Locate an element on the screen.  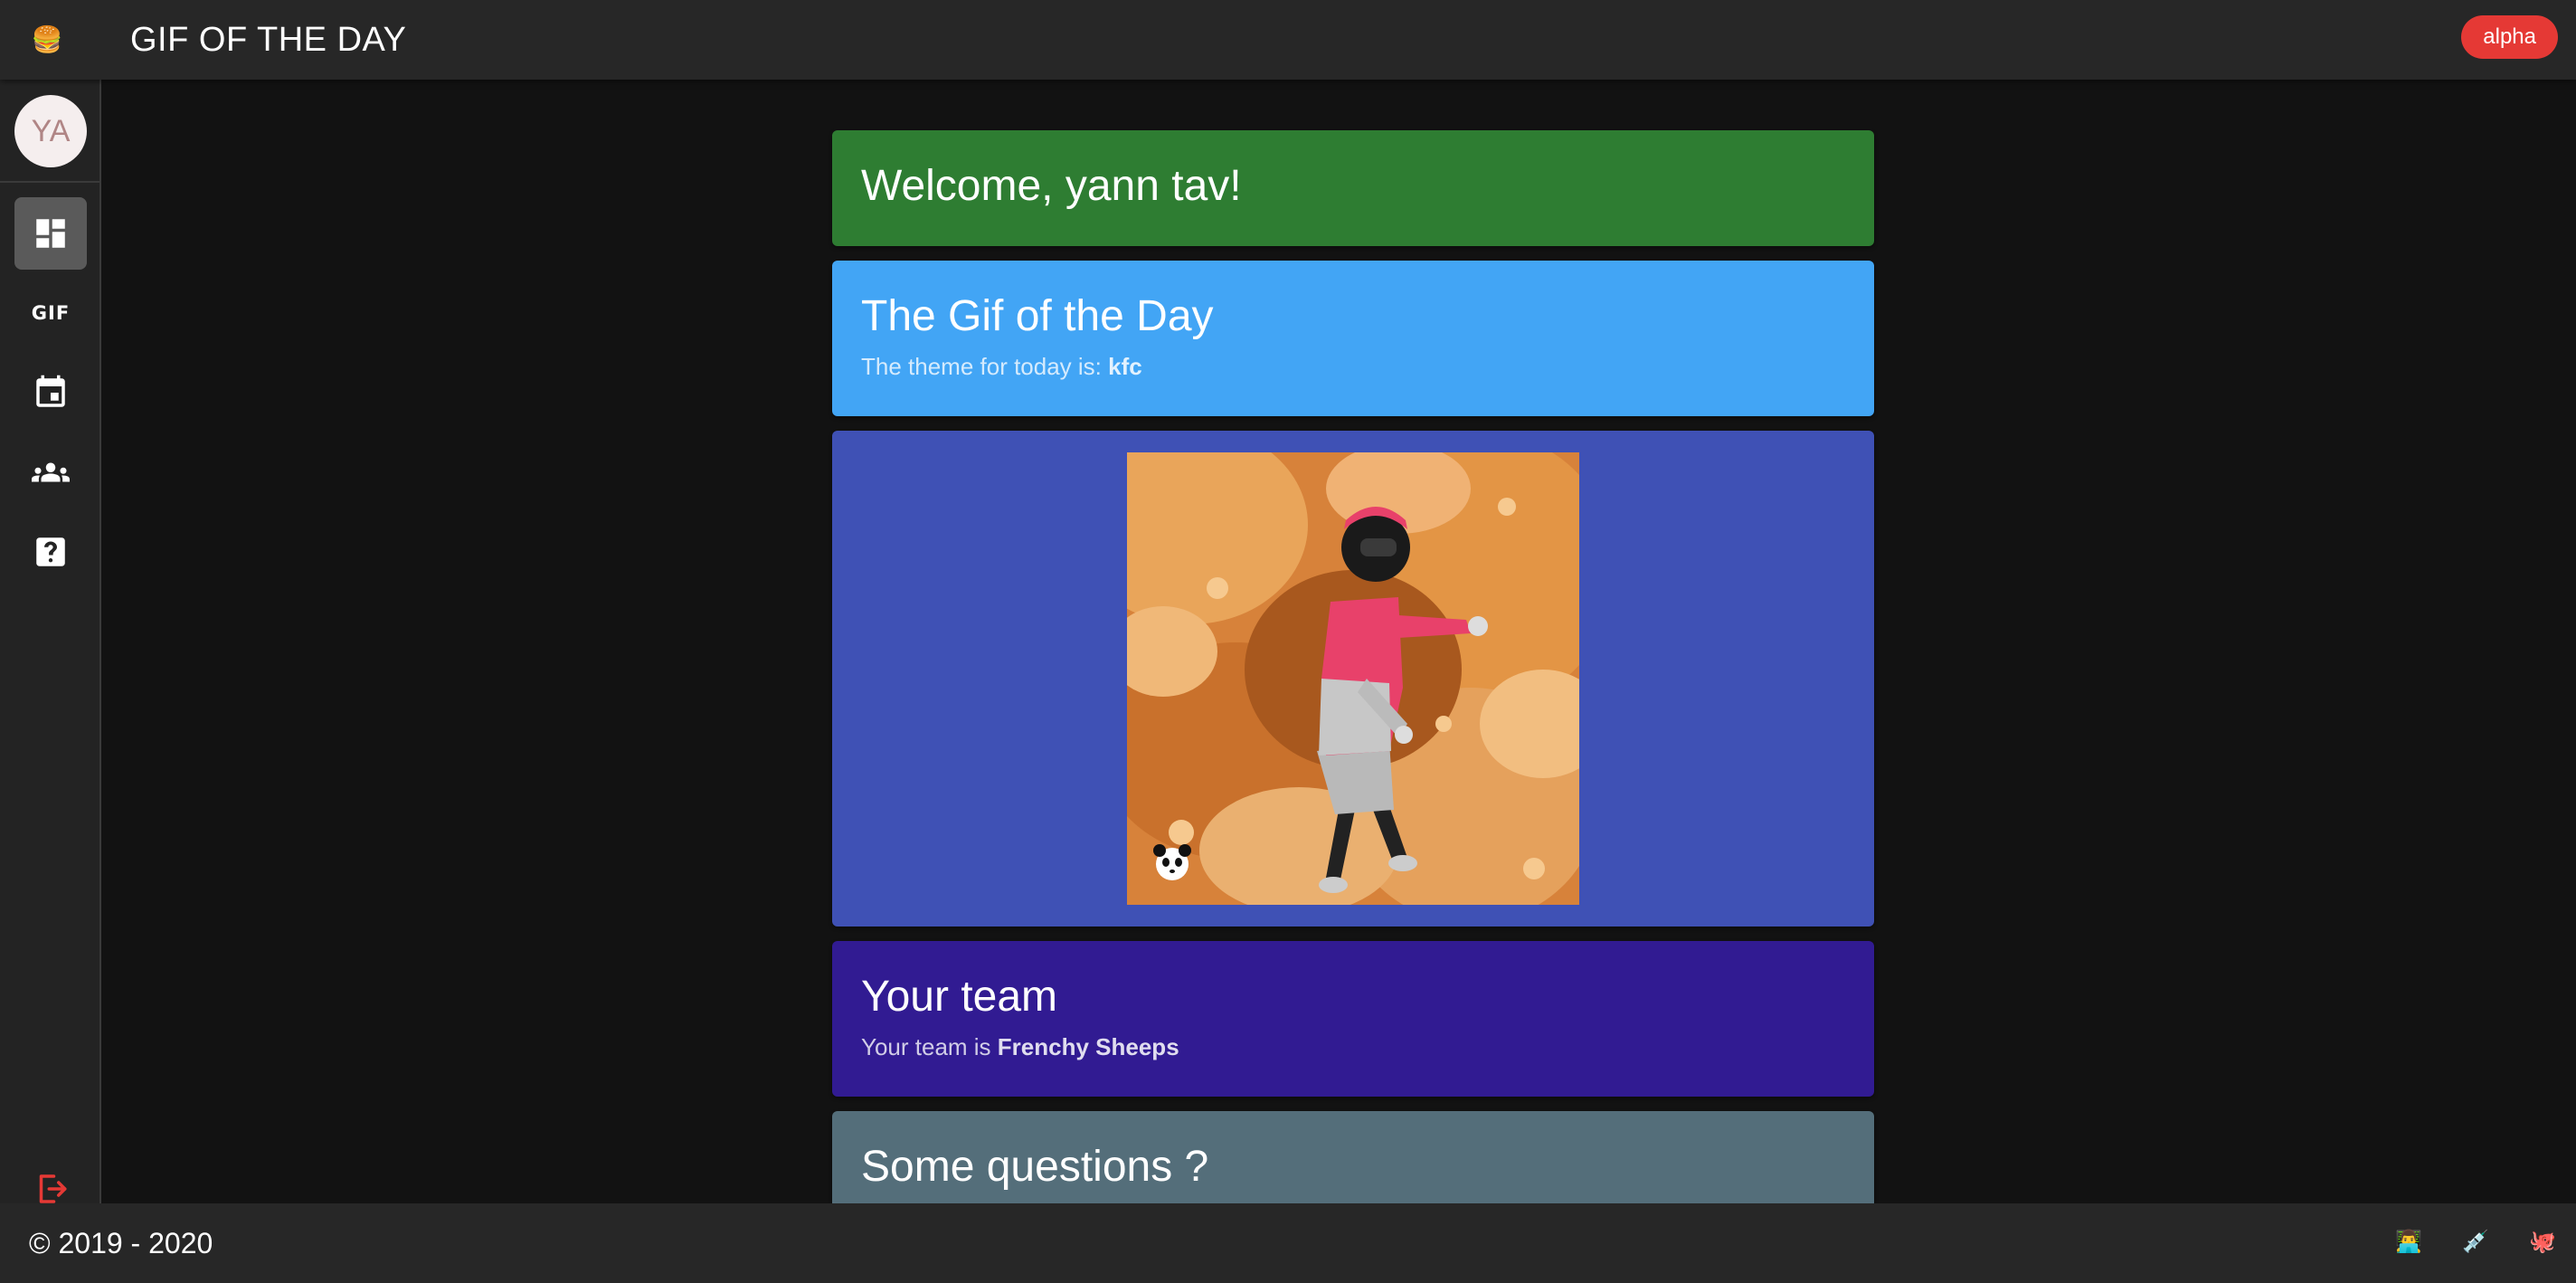
logout-icon is located at coordinates (53, 1188).